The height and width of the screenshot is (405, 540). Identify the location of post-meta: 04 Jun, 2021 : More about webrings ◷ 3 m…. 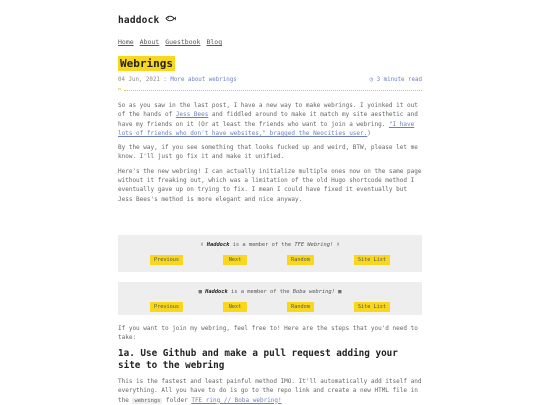
(270, 80).